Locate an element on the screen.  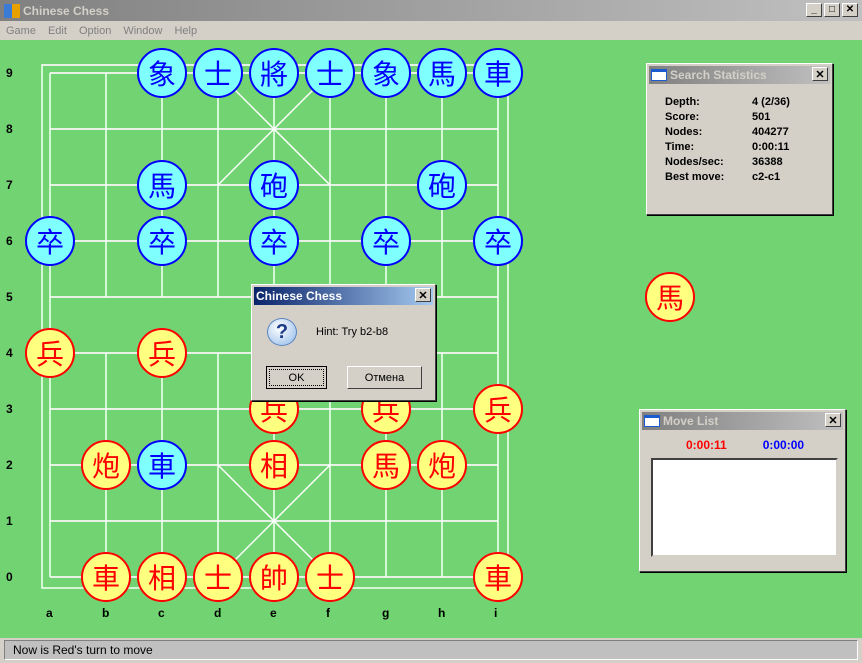
title-bar: Chinese Chess _ □ ✕ is located at coordinates (431, 10).